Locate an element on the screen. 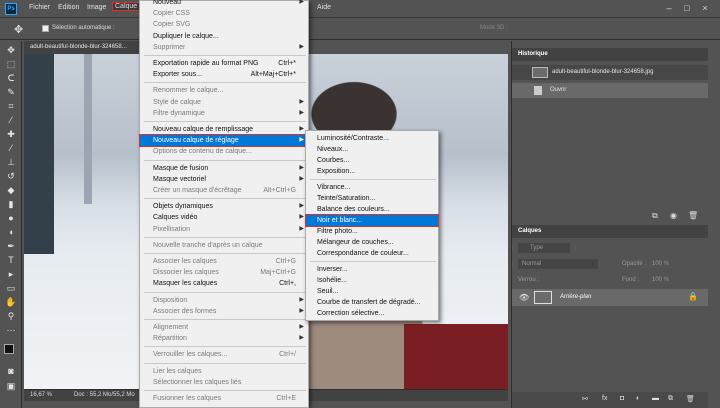 The width and height of the screenshot is (720, 408). zoom-level: 16,67 % is located at coordinates (41, 395).